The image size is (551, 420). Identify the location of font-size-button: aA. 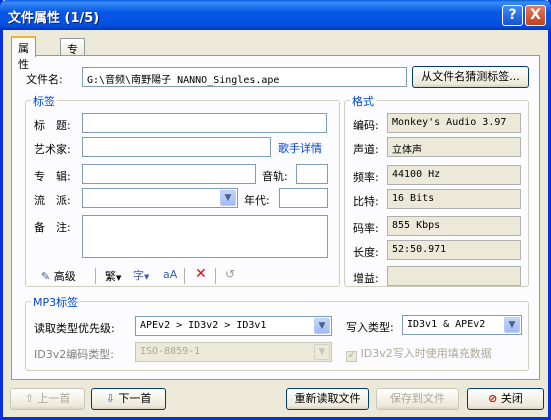
(170, 274).